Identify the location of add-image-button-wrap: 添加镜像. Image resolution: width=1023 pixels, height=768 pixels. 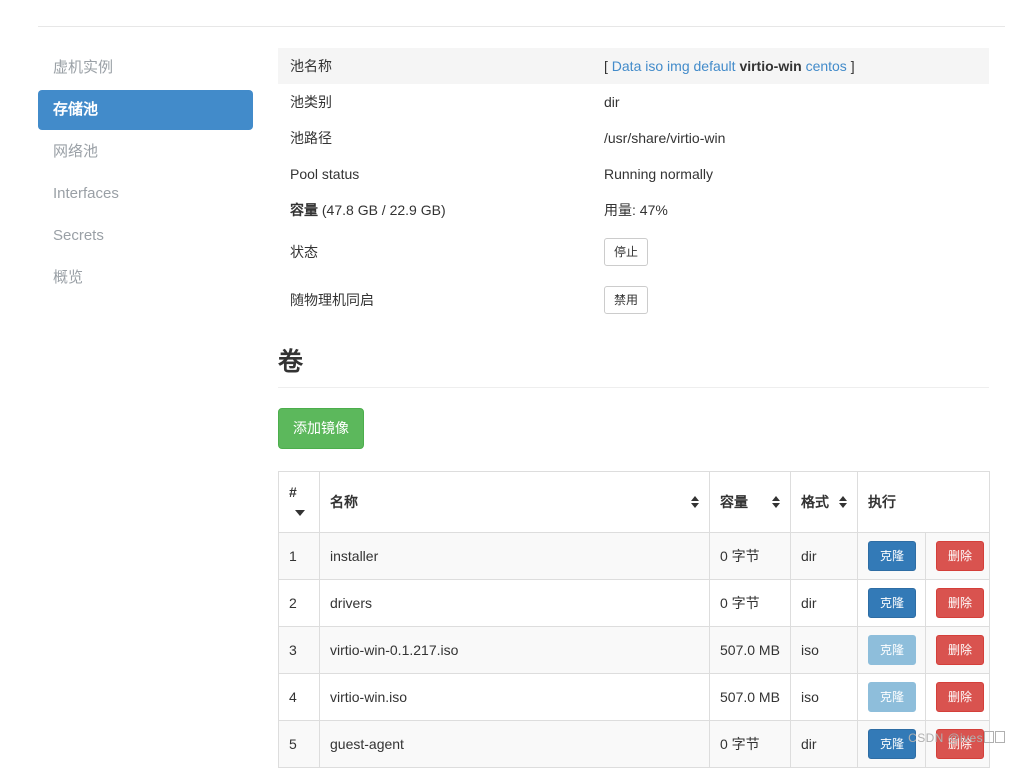
(633, 428).